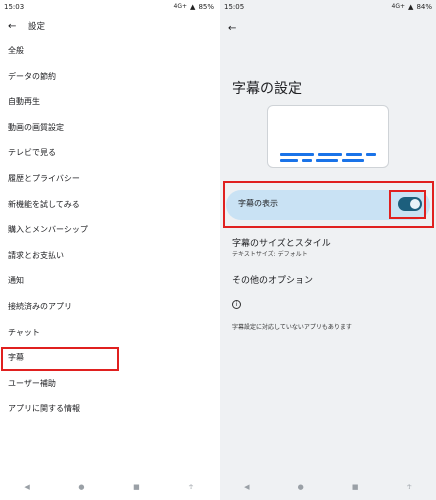  Describe the element at coordinates (109, 7) in the screenshot. I see `status-bar: 15:03 4G+ ▲ 85%` at that location.